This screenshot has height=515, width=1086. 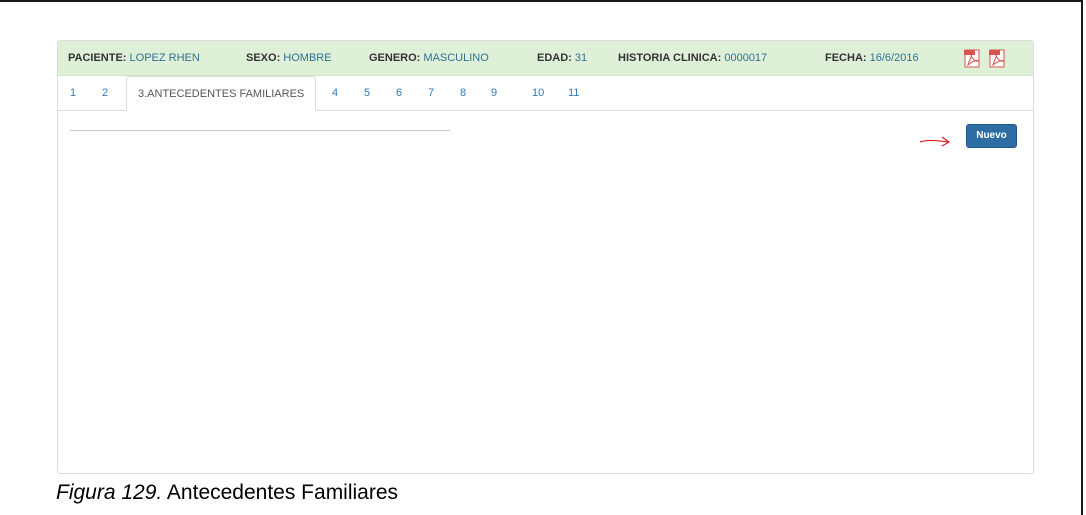 What do you see at coordinates (73, 93) in the screenshot?
I see `tab-1: 1` at bounding box center [73, 93].